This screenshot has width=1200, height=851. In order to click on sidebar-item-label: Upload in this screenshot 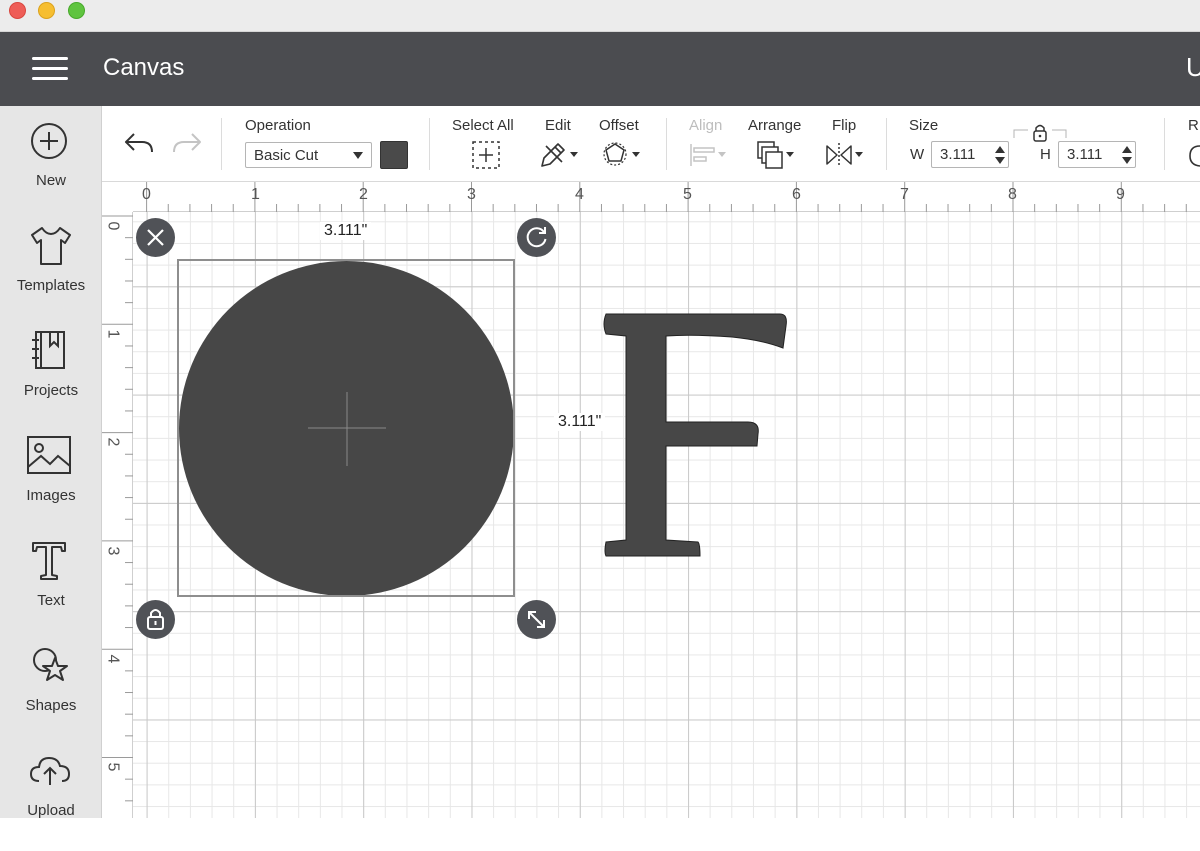, I will do `click(51, 810)`.